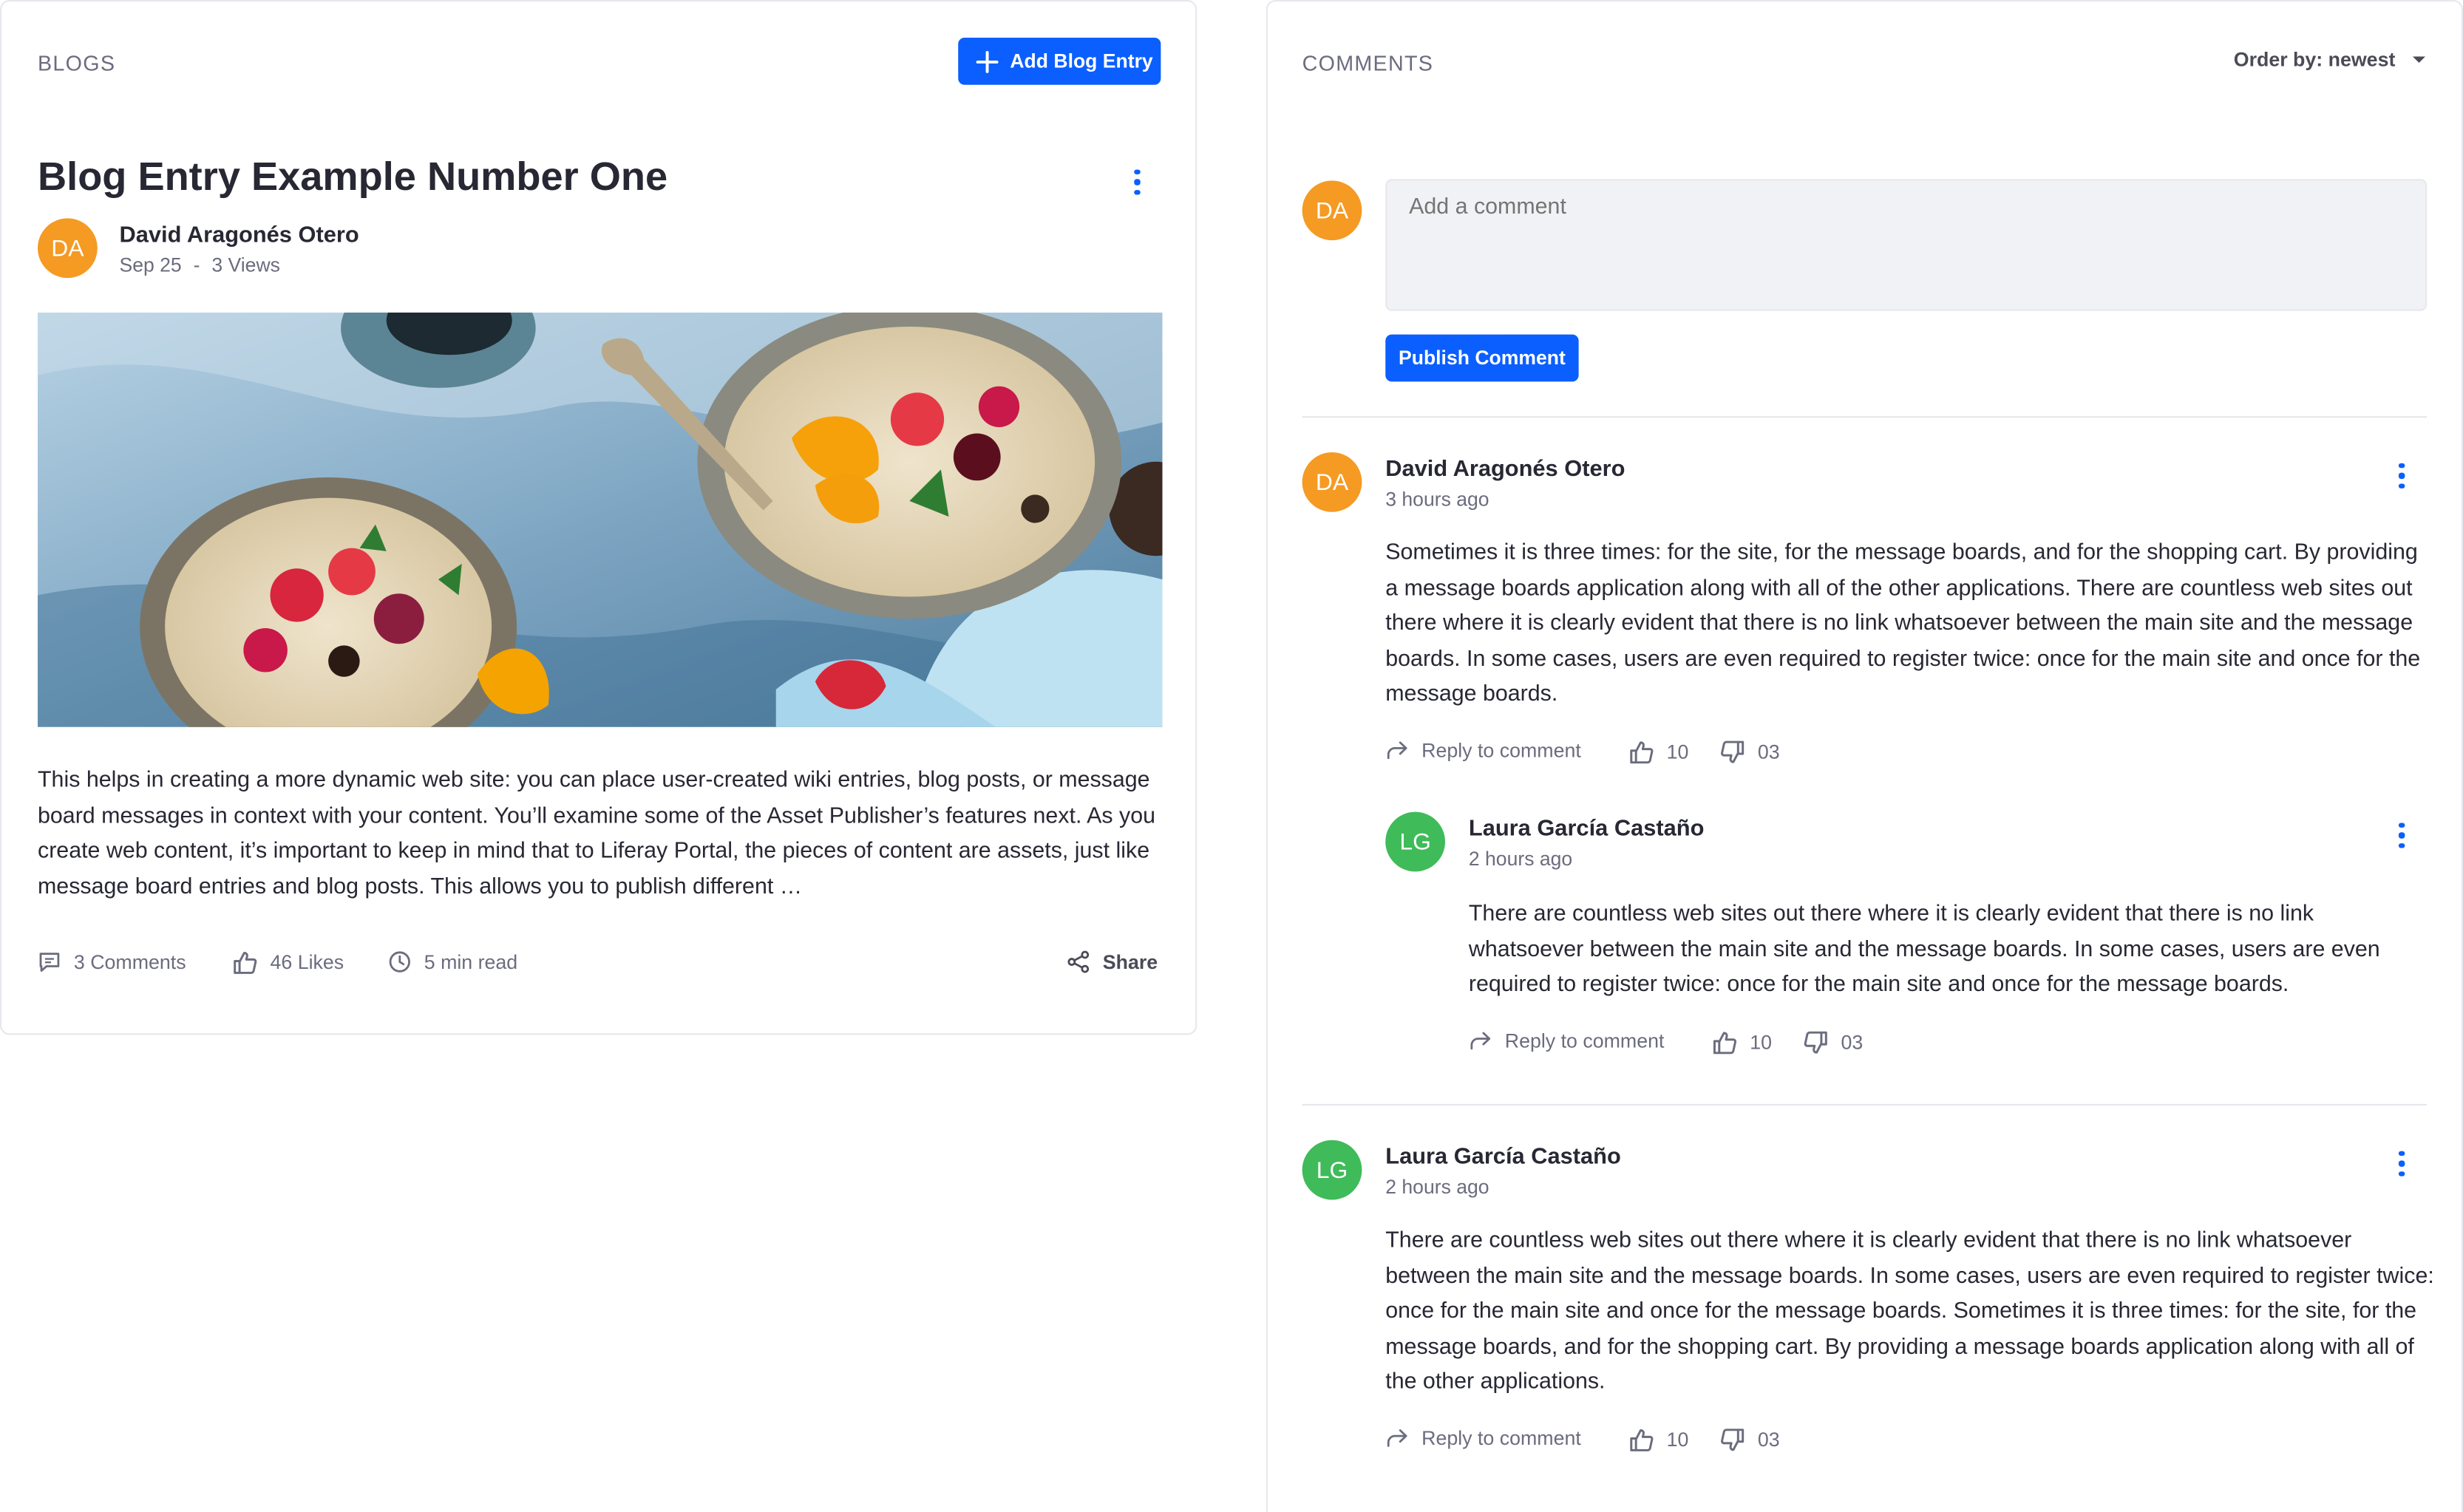  What do you see at coordinates (239, 236) in the screenshot?
I see `author-name: David Aragonés Otero` at bounding box center [239, 236].